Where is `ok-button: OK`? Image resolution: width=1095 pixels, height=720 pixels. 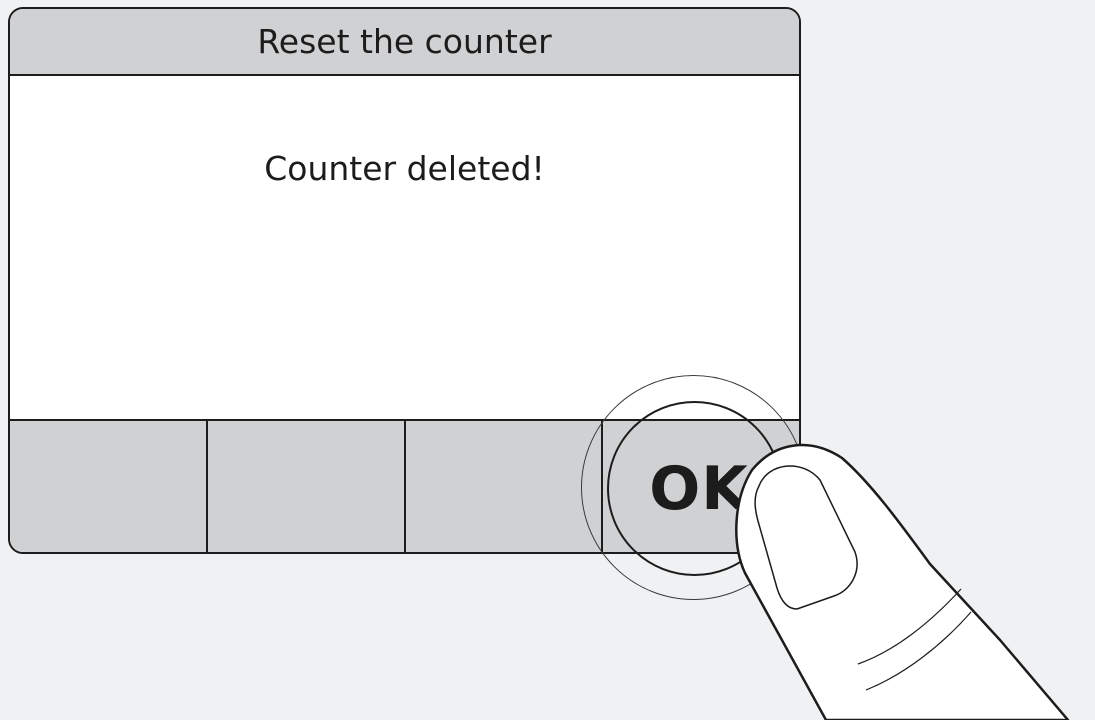
ok-button: OK is located at coordinates (701, 486).